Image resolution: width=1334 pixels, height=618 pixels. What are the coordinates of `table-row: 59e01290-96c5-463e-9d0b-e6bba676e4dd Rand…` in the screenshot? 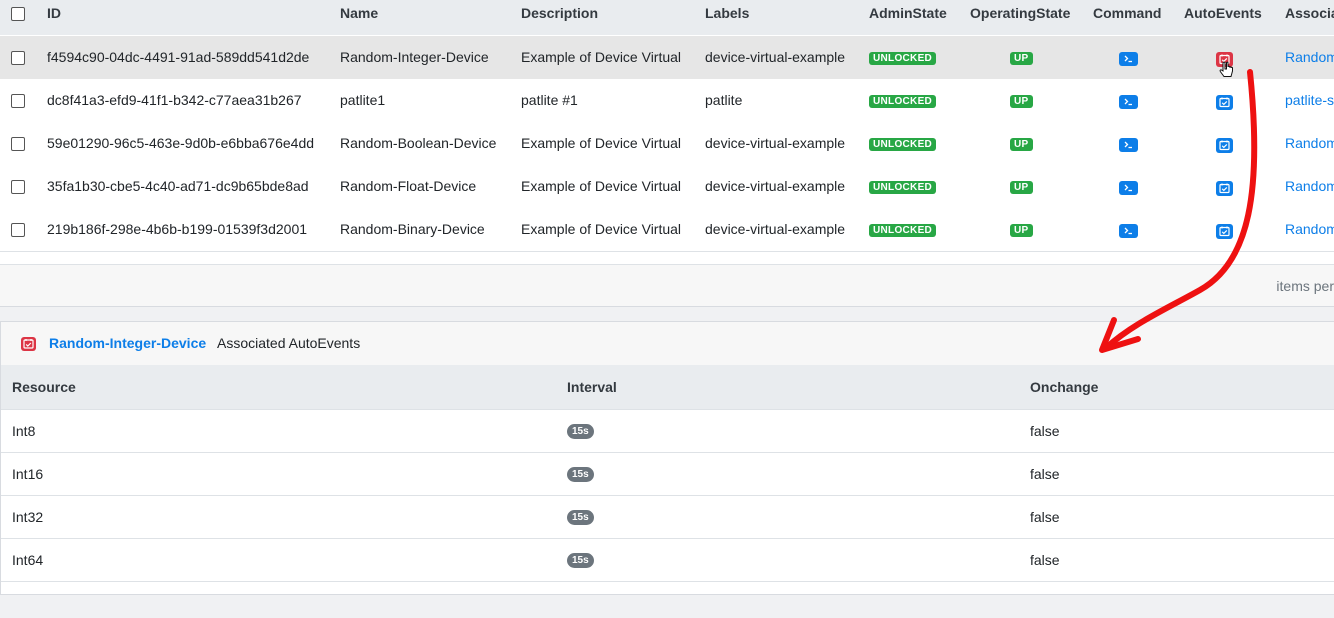 It's located at (667, 144).